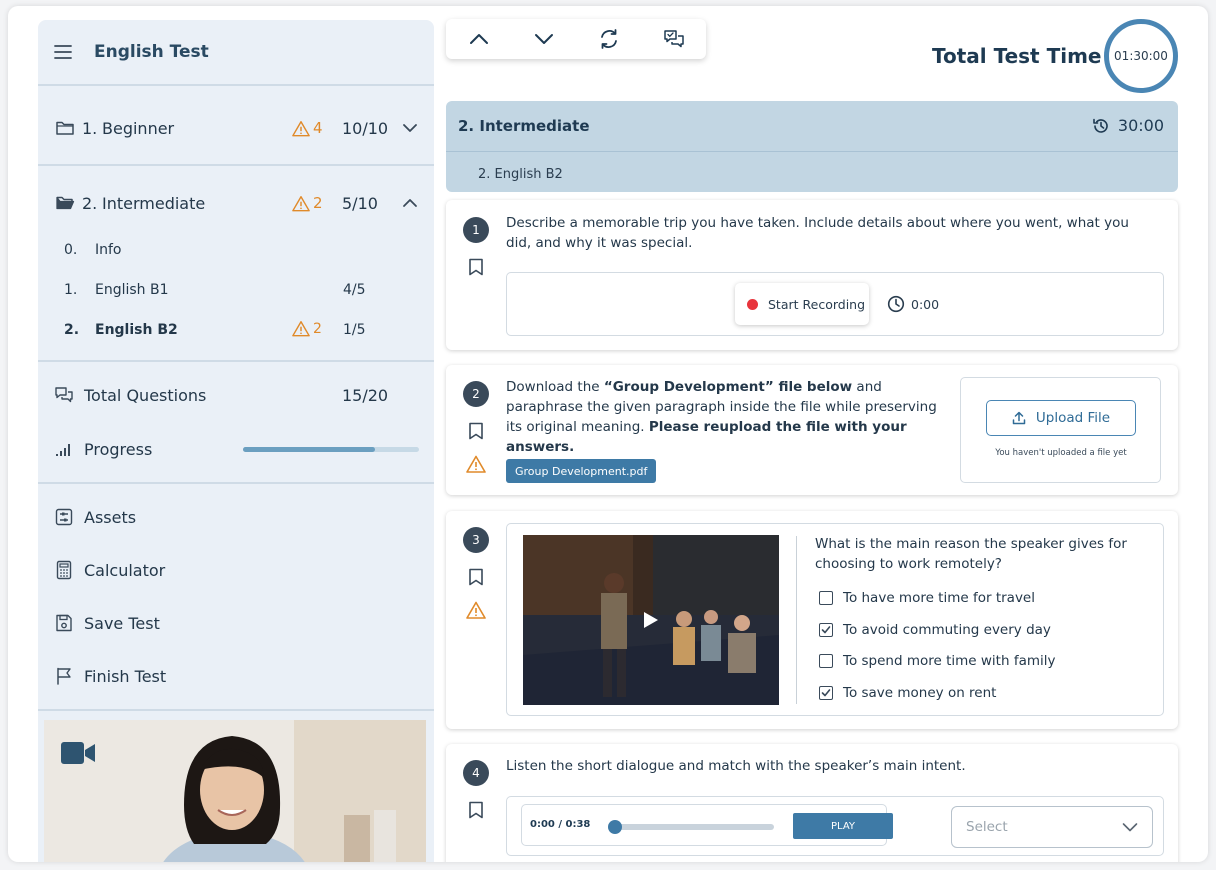 Image resolution: width=1216 pixels, height=870 pixels. Describe the element at coordinates (236, 203) in the screenshot. I see `sidebar-section-intermediate: 2. Intermediate 2 5/10` at that location.